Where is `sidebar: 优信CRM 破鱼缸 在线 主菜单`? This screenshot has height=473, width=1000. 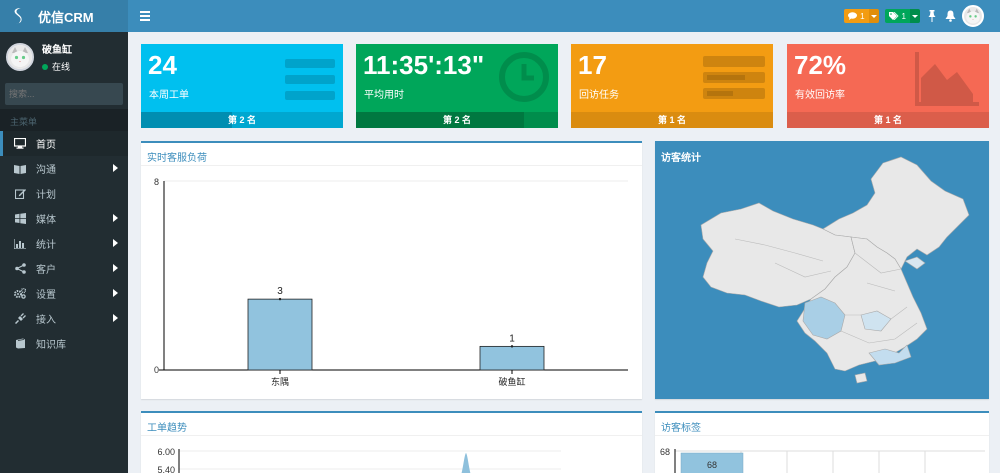 sidebar: 优信CRM 破鱼缸 在线 主菜单 is located at coordinates (64, 236).